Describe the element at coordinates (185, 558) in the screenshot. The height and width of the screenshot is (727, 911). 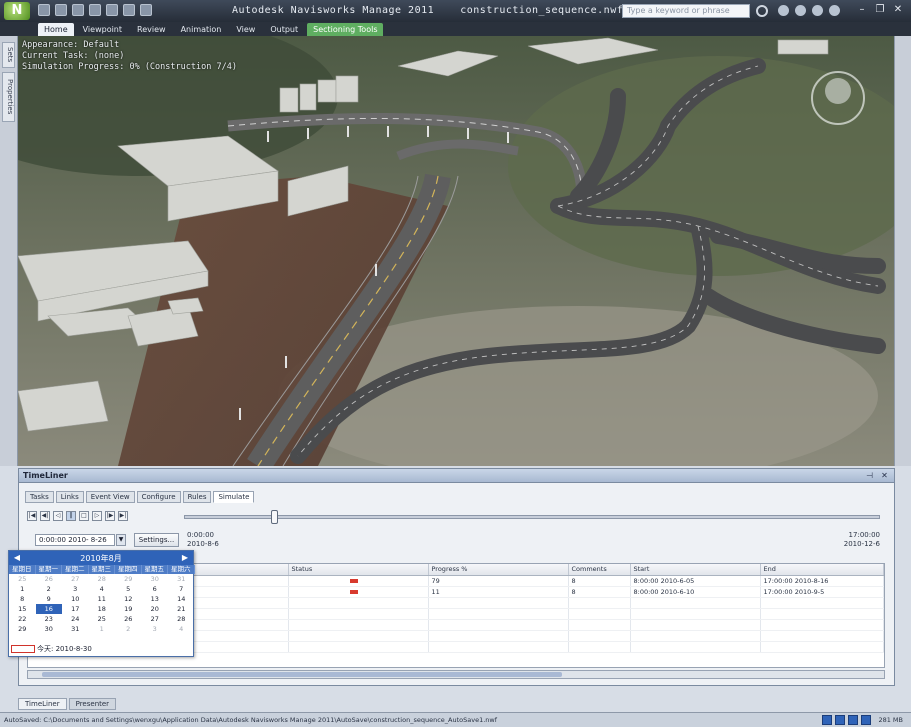
I see `next-month-icon: ▶` at that location.